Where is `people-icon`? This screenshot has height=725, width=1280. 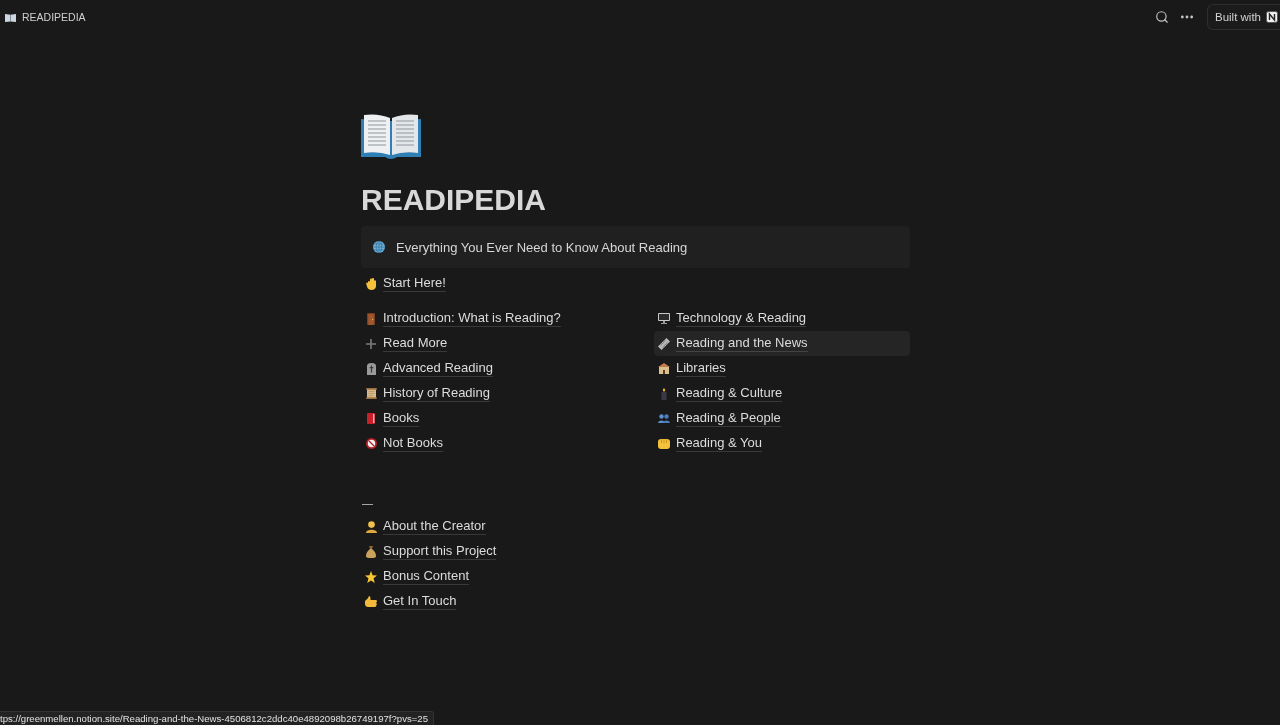 people-icon is located at coordinates (664, 418).